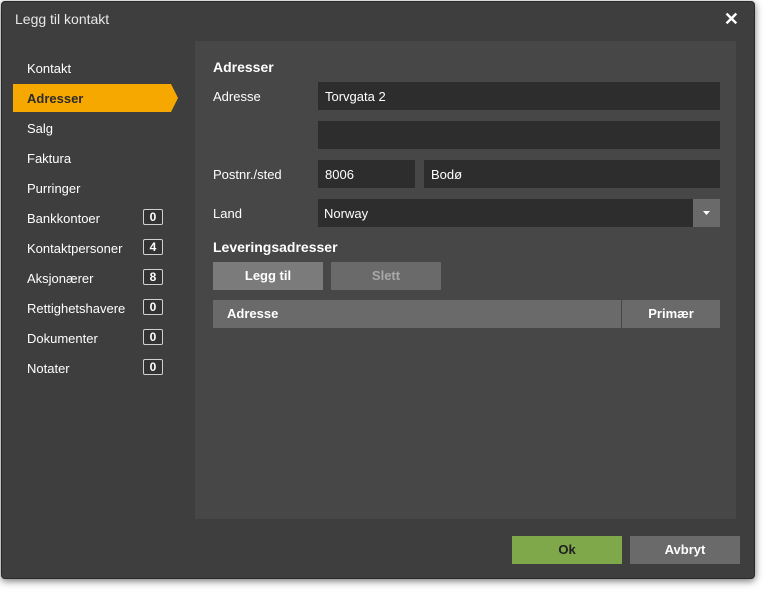  I want to click on city-input, so click(572, 174).